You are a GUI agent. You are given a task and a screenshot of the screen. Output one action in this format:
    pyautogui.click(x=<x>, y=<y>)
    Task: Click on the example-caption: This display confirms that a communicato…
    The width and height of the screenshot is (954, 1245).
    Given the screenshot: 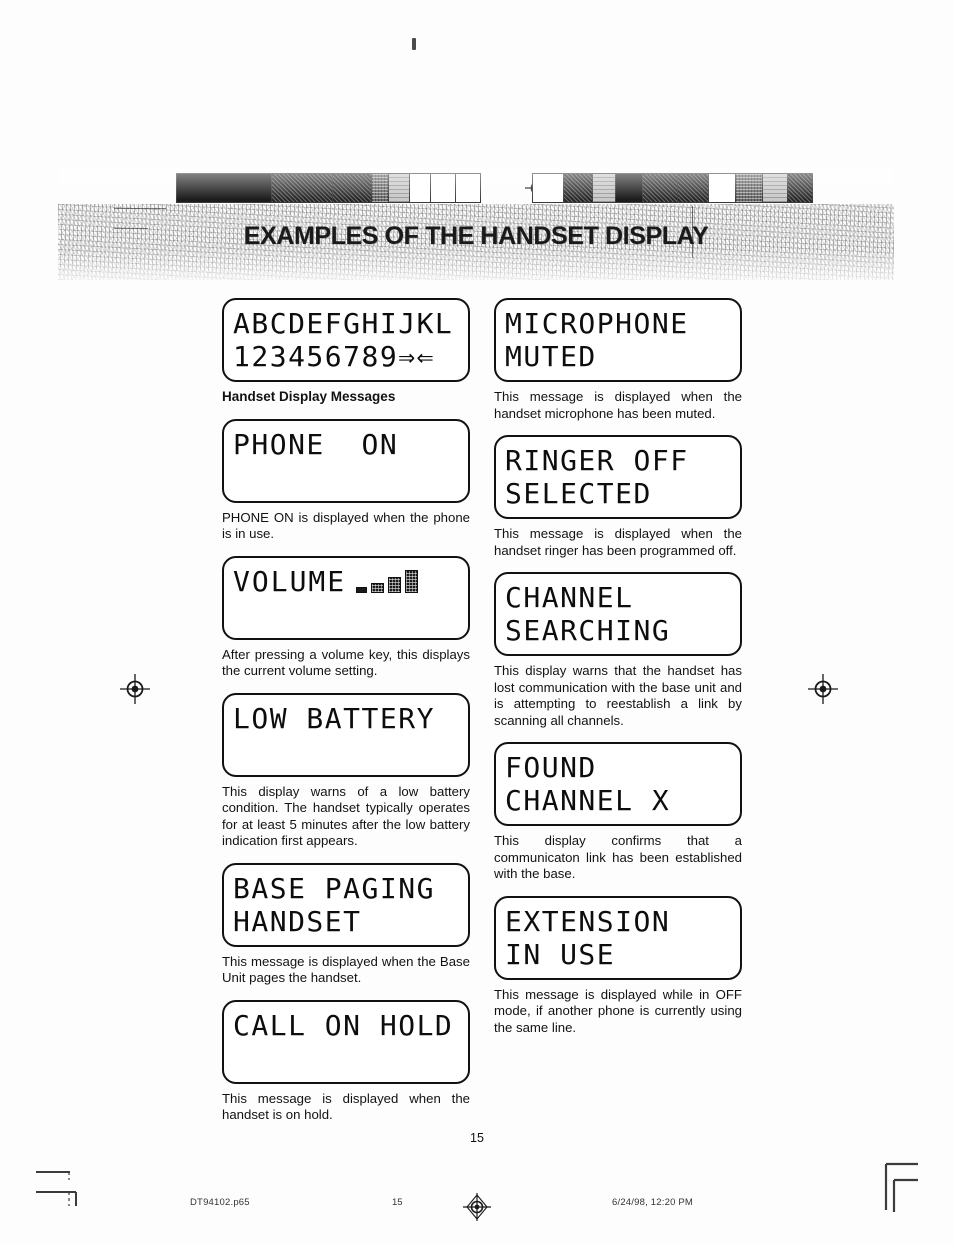 What is the action you would take?
    pyautogui.click(x=618, y=857)
    